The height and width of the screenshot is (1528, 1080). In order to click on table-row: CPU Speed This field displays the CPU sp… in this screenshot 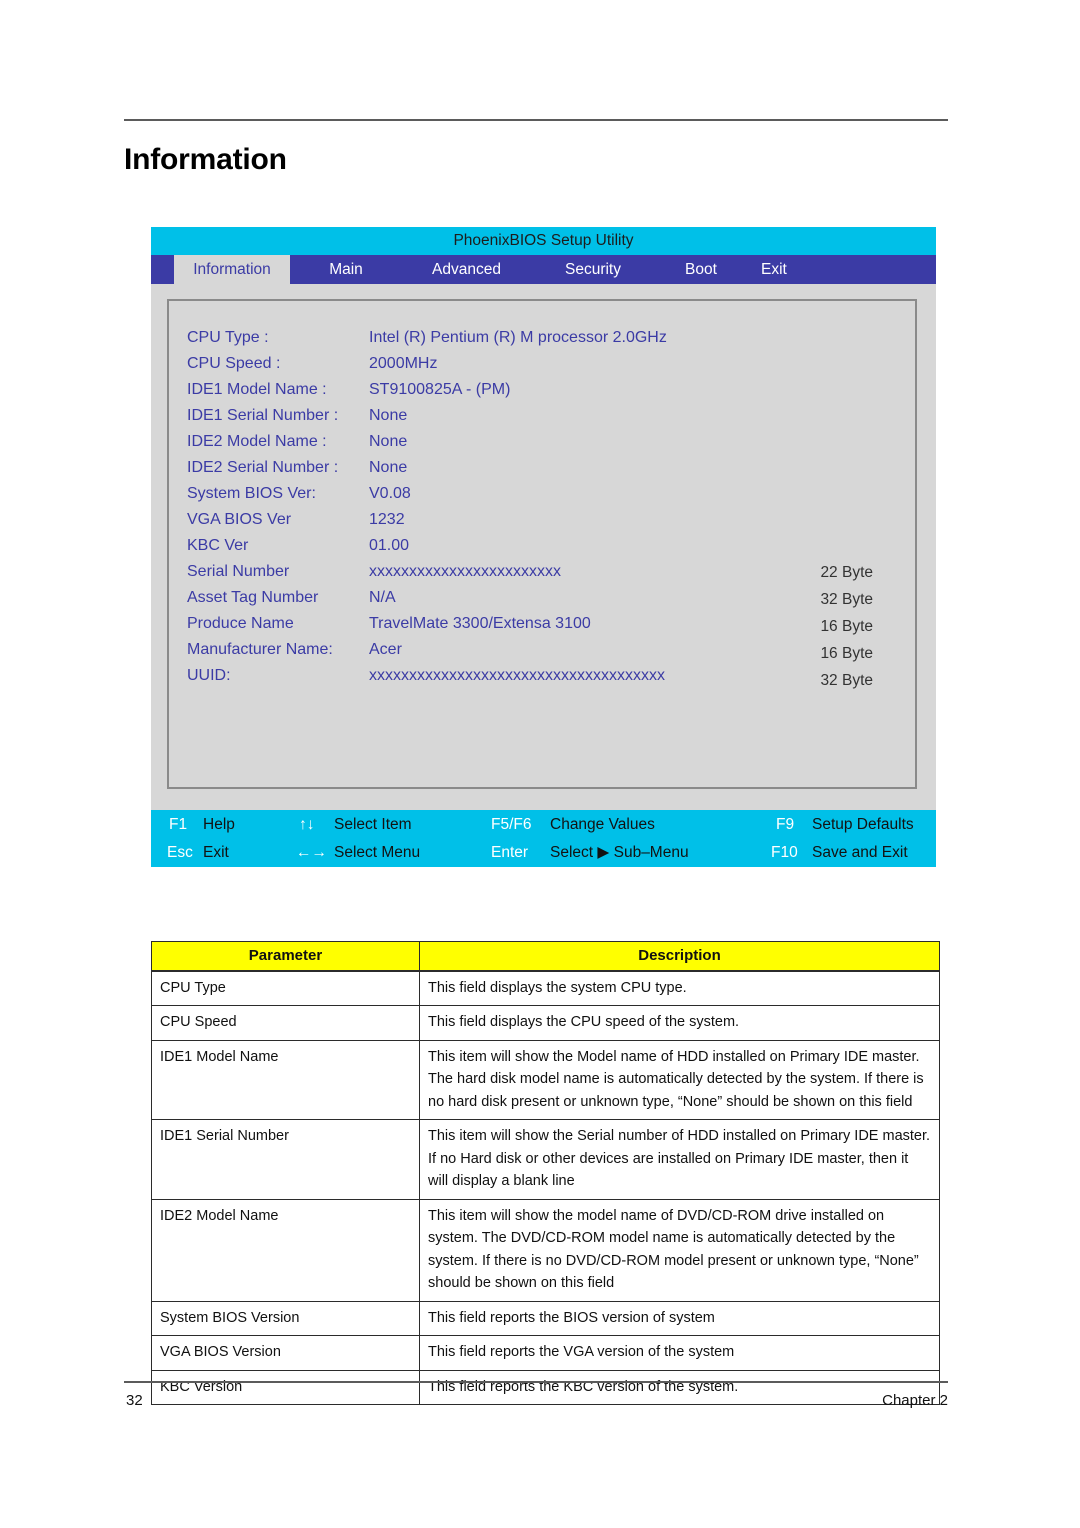, I will do `click(545, 1023)`.